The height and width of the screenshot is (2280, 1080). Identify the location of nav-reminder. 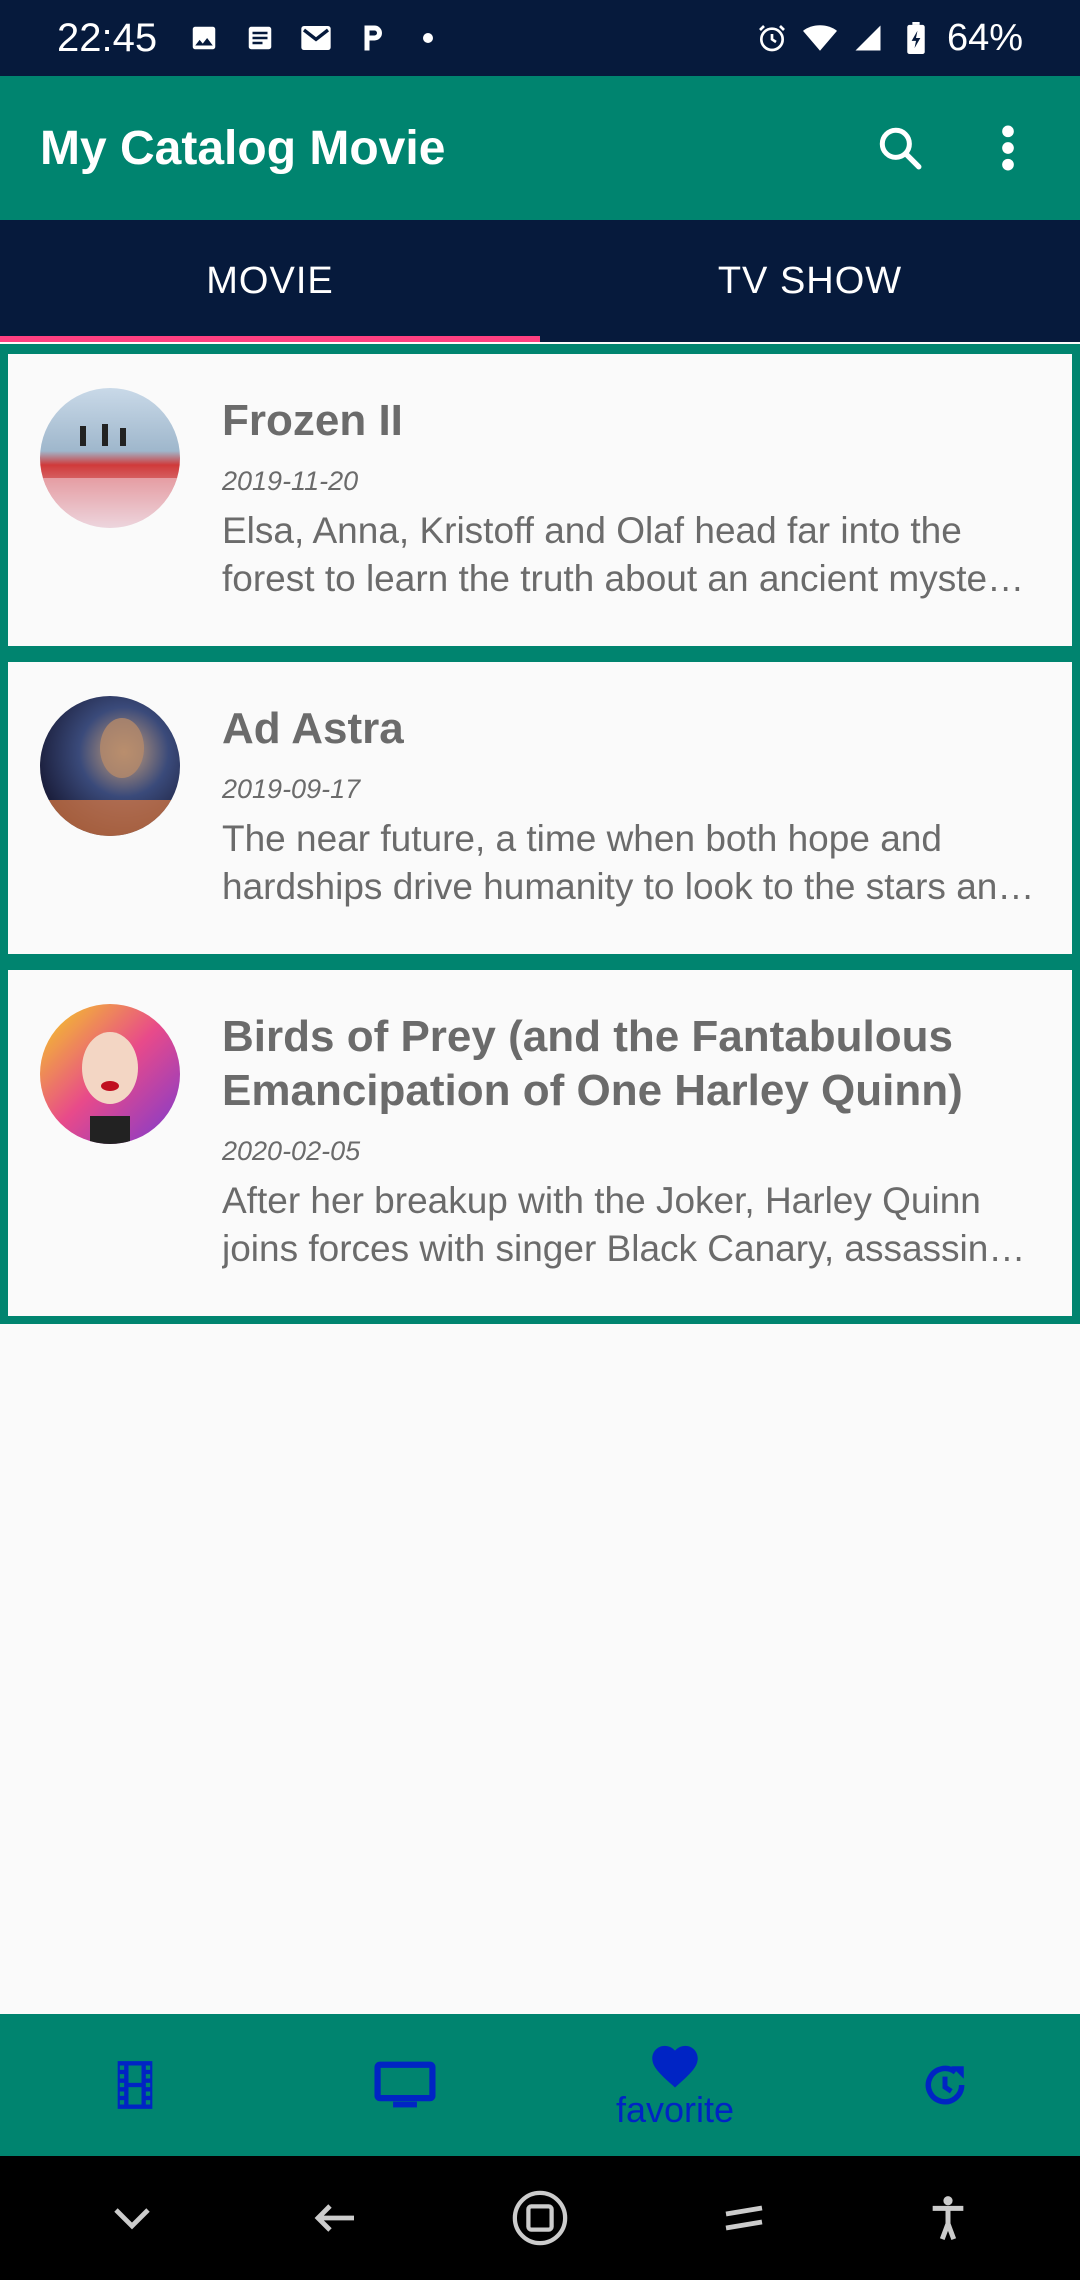
(945, 2085).